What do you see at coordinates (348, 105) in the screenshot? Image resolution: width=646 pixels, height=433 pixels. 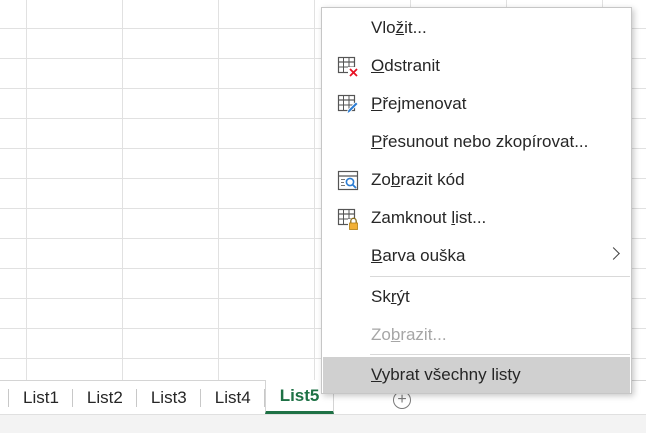 I see `rename-sheet-icon` at bounding box center [348, 105].